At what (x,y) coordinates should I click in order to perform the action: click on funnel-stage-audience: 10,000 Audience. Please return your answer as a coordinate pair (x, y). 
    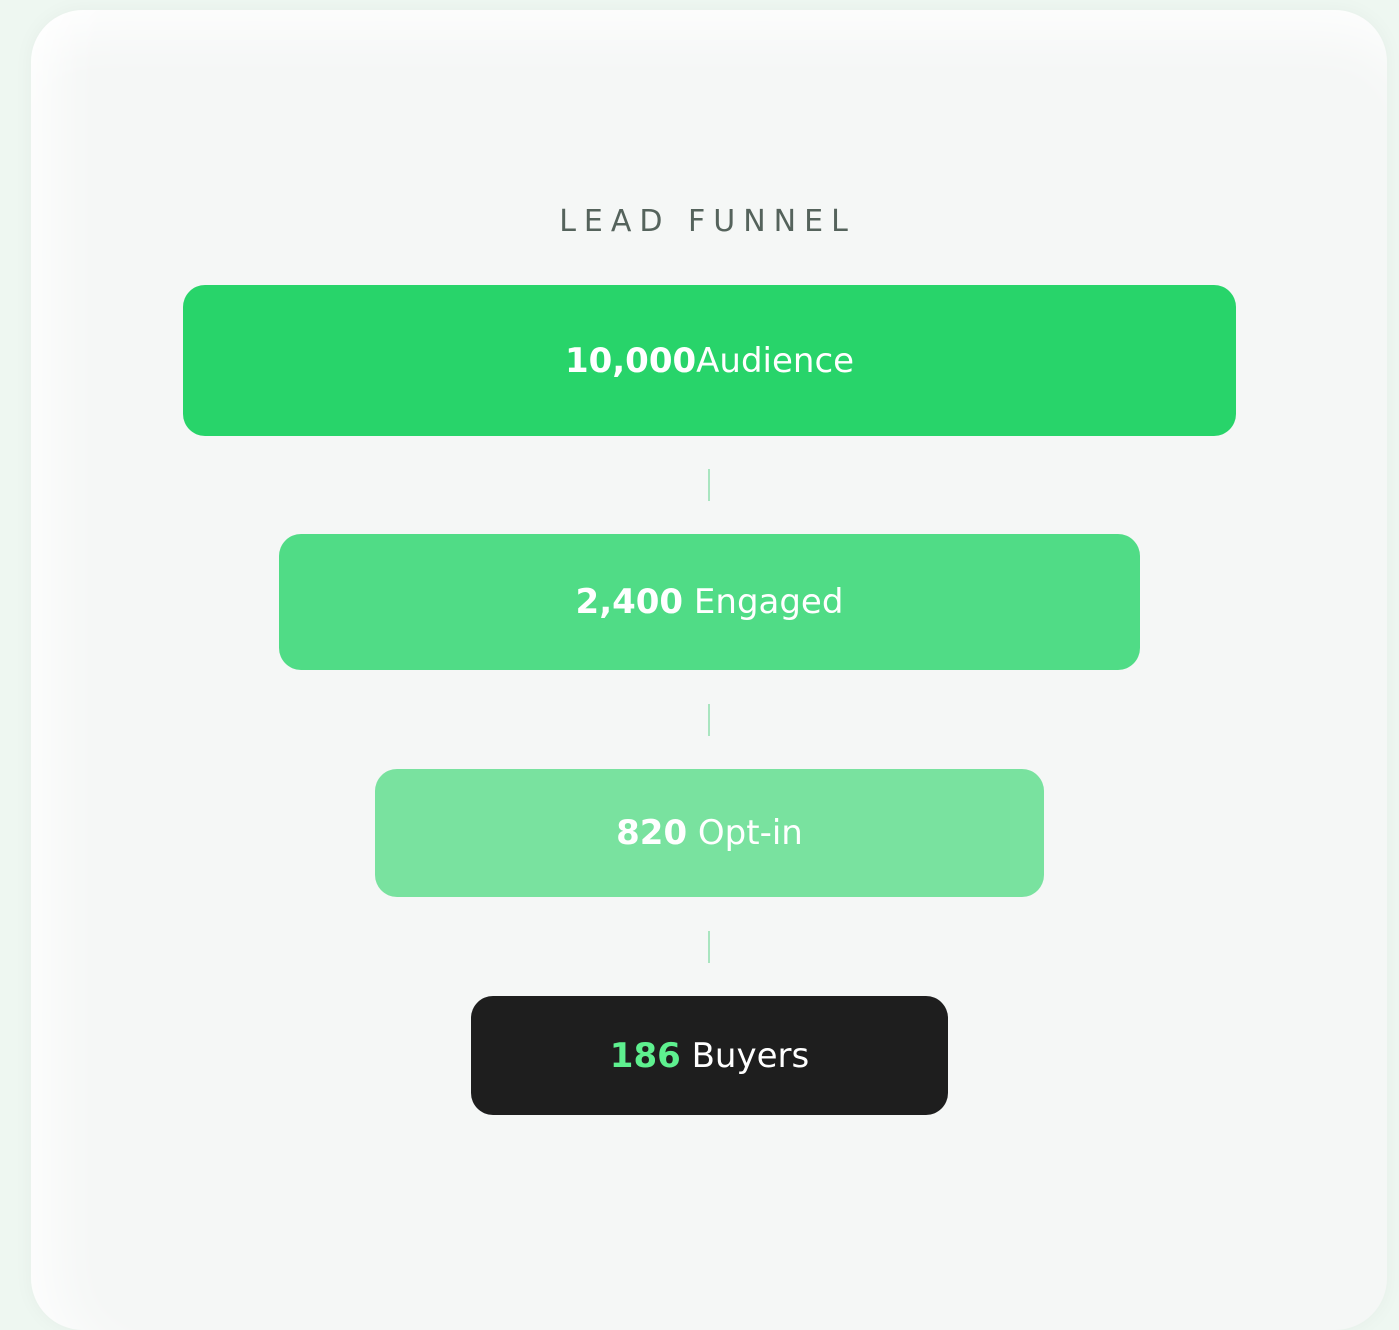
    Looking at the image, I should click on (709, 360).